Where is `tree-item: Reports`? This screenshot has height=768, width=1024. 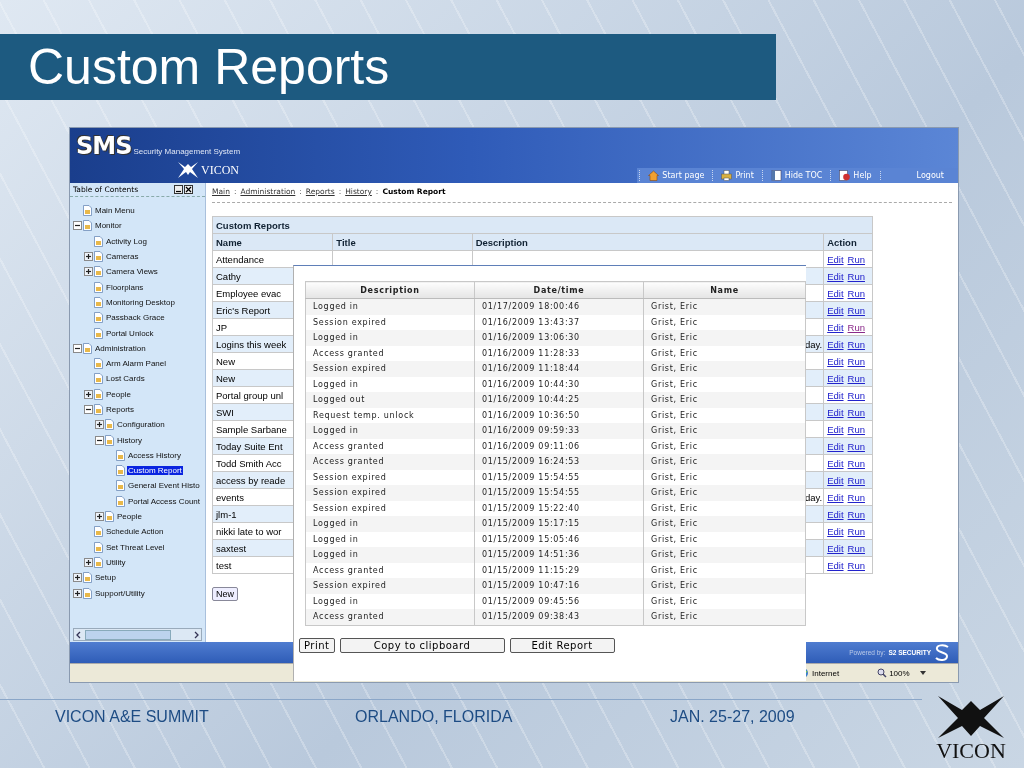
tree-item: Reports is located at coordinates (120, 409).